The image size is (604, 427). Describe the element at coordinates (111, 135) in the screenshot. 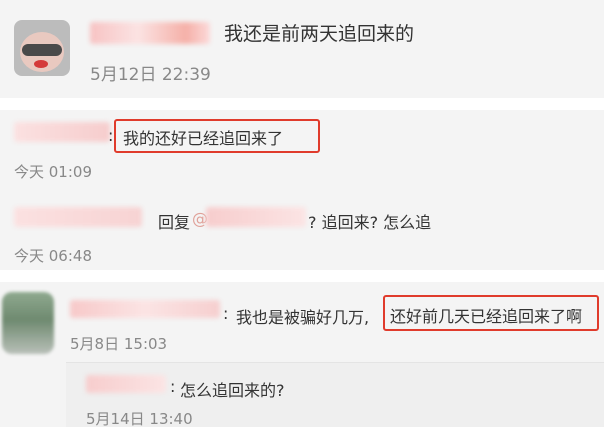

I see `reply-colon: :` at that location.